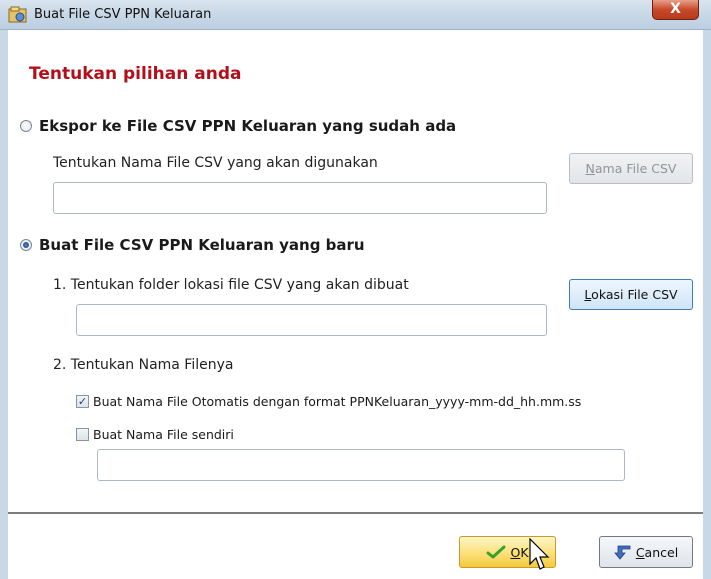 The image size is (711, 579). I want to click on check-icon: ✓, so click(82, 401).